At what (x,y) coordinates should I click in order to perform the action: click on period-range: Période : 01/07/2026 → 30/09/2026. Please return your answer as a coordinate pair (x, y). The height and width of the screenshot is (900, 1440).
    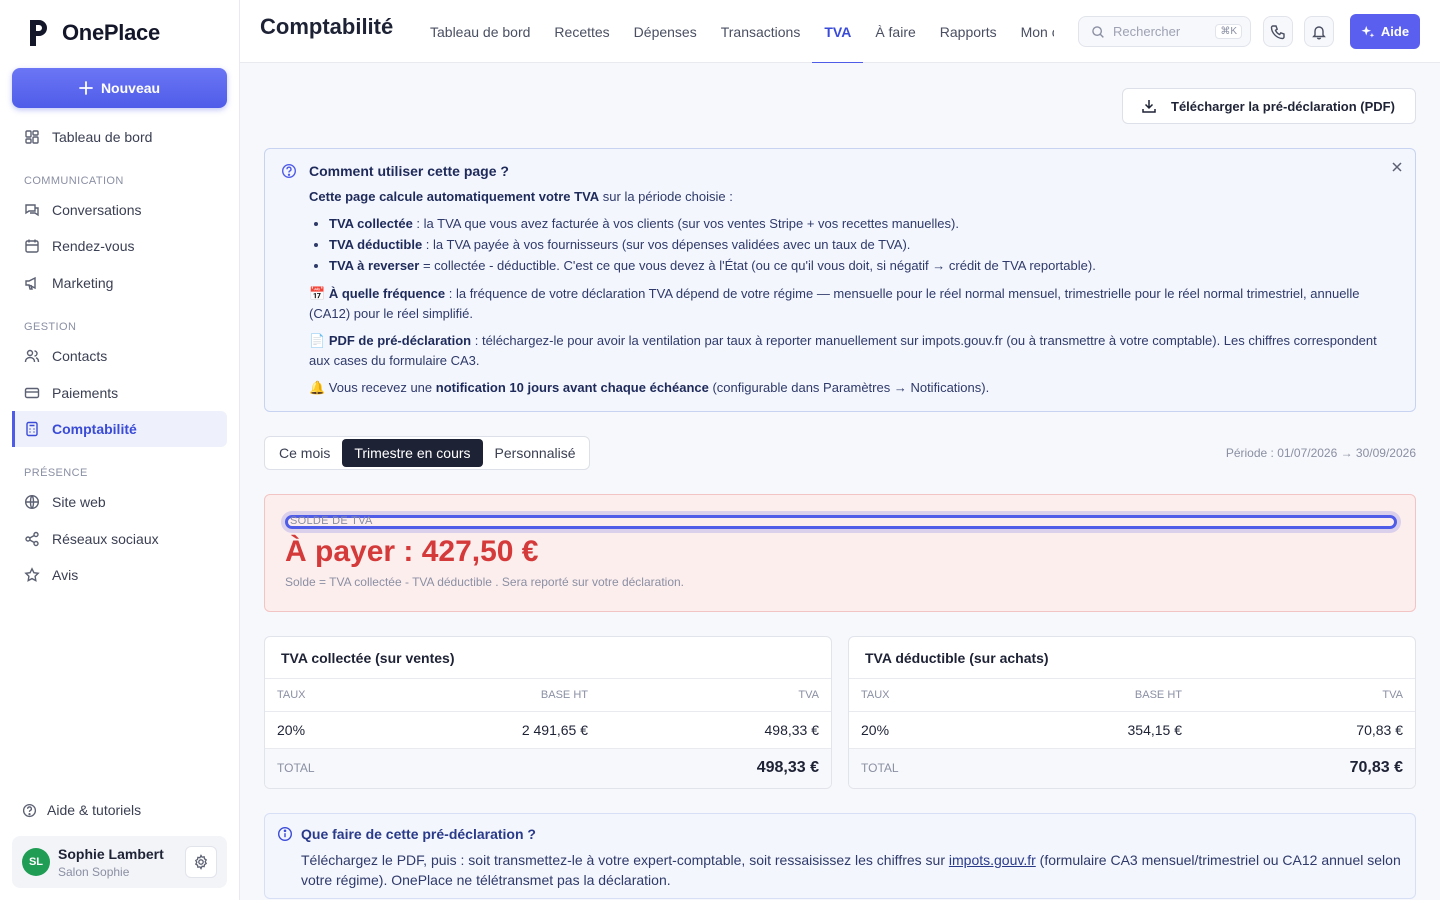
    Looking at the image, I should click on (1320, 453).